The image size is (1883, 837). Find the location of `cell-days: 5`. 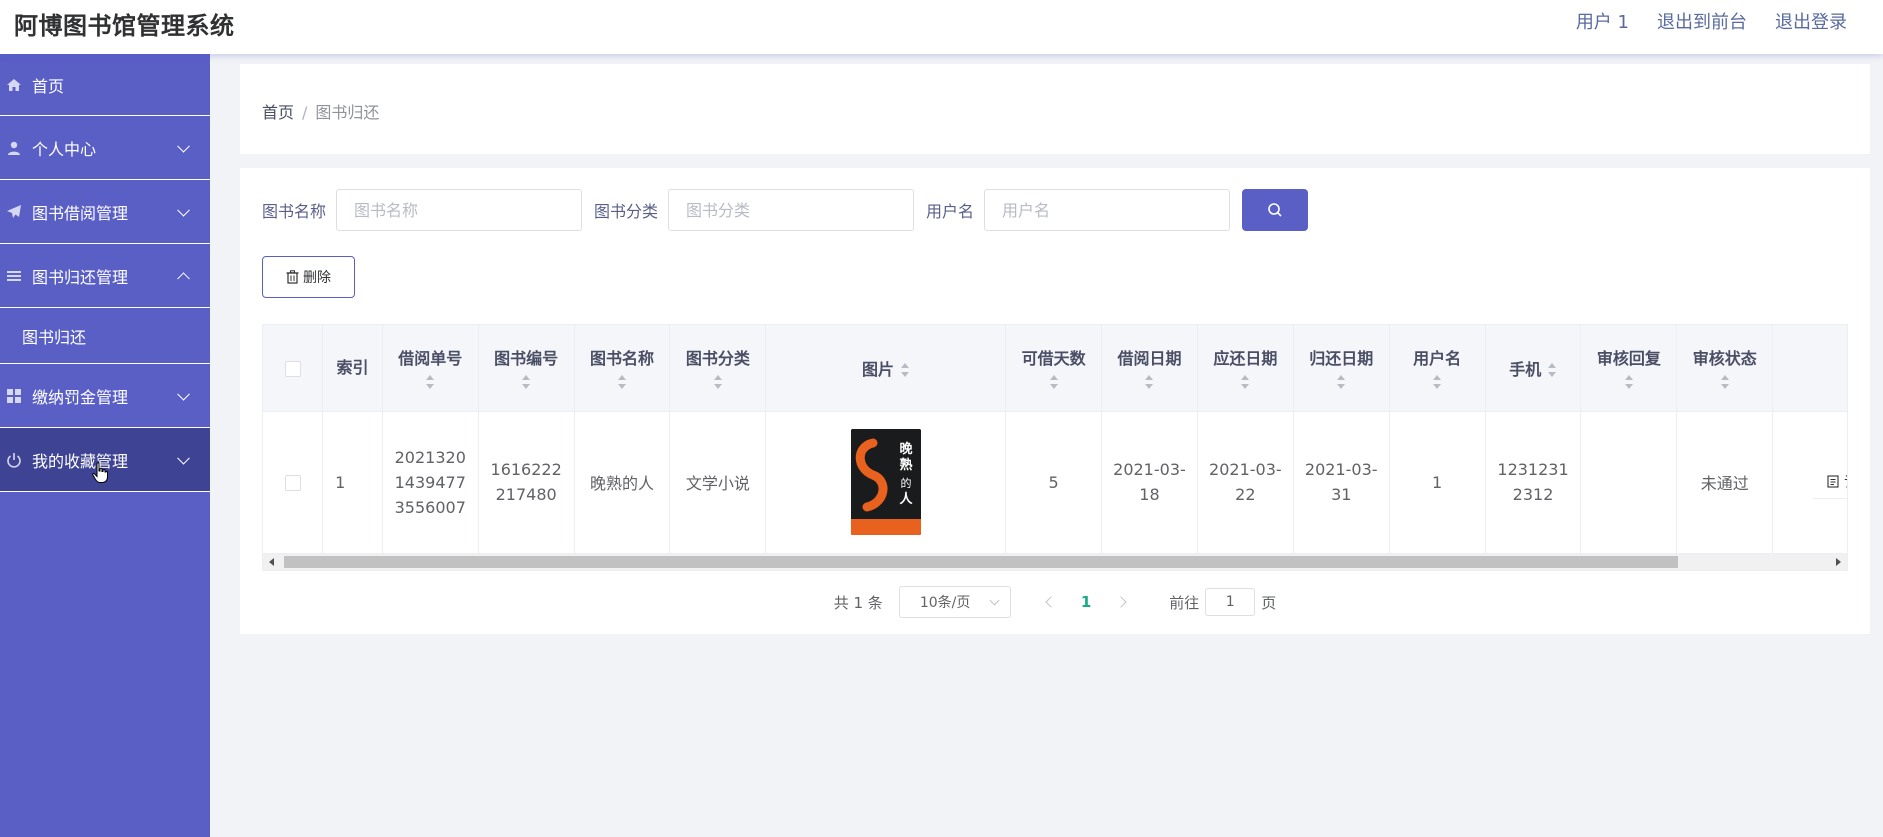

cell-days: 5 is located at coordinates (1054, 482).